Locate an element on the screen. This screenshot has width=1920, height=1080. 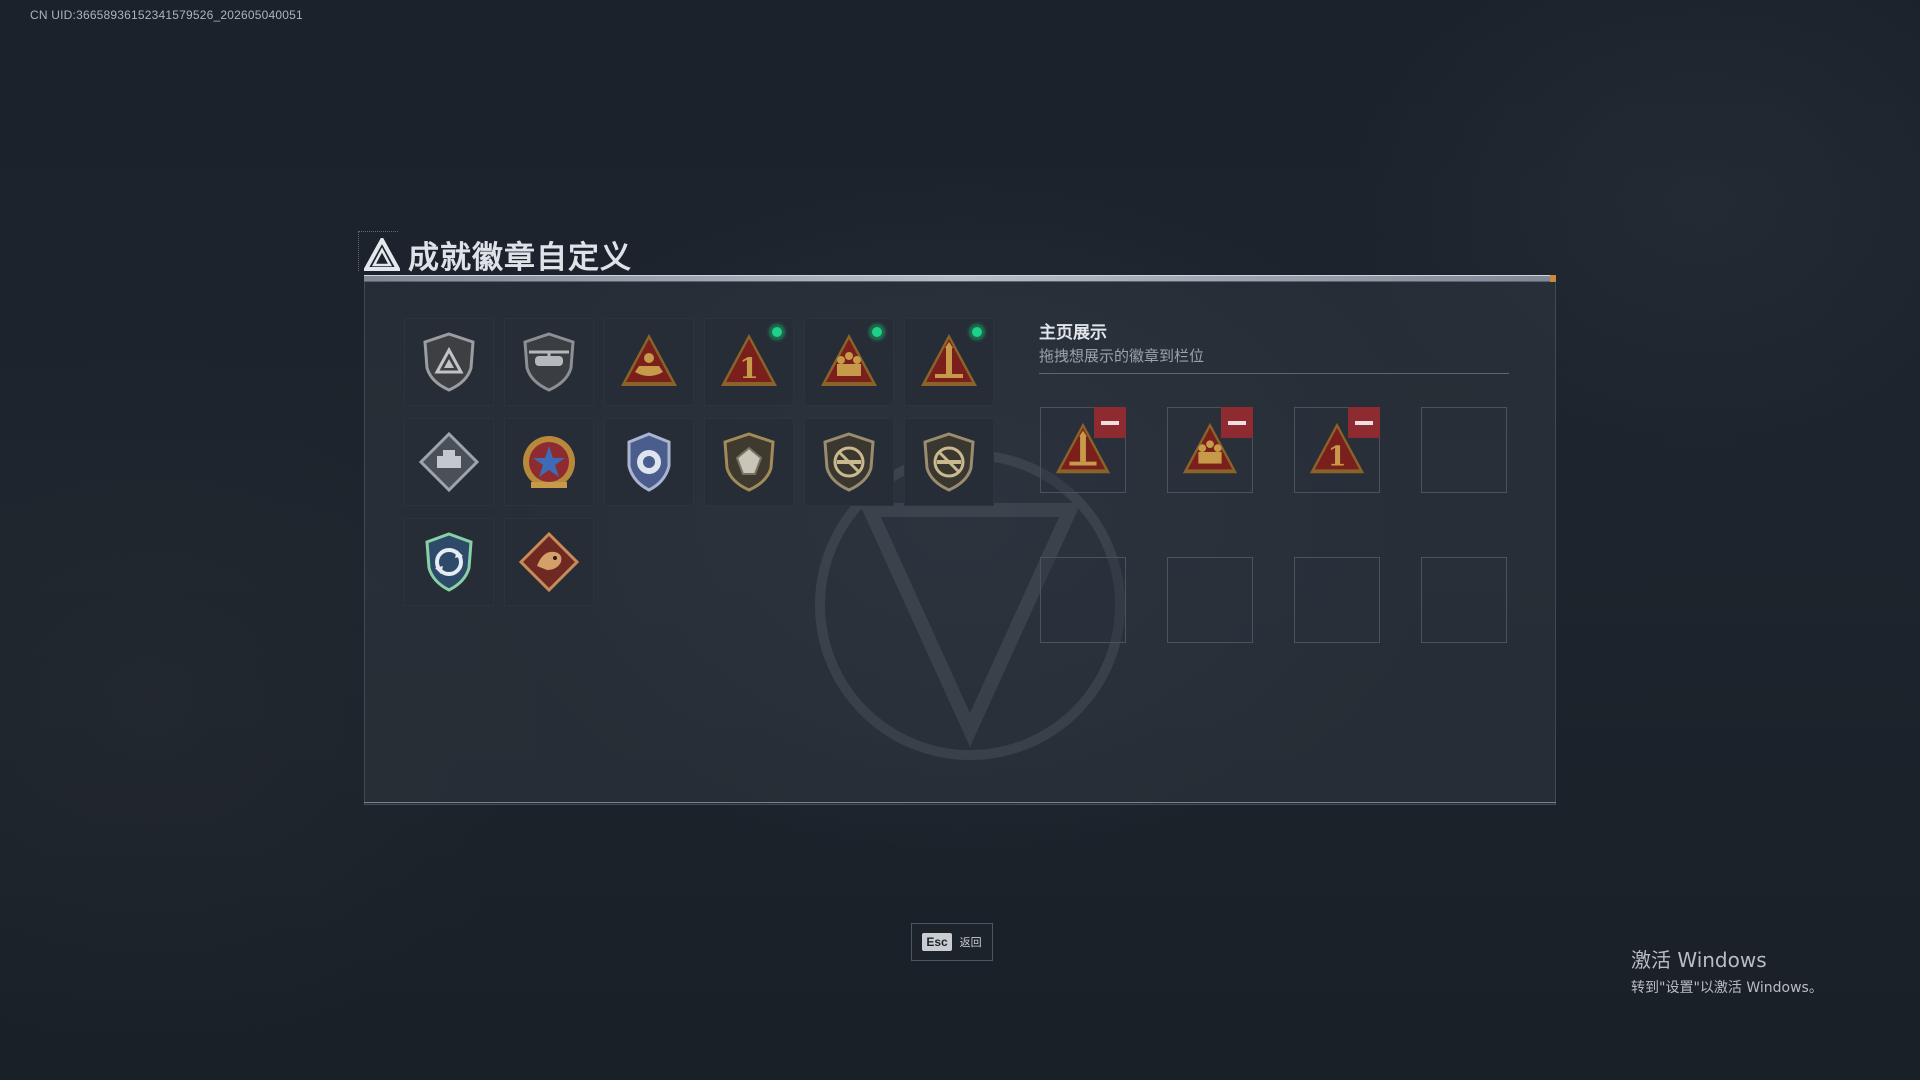
page-title: 成就徽章自定义 is located at coordinates (520, 258).